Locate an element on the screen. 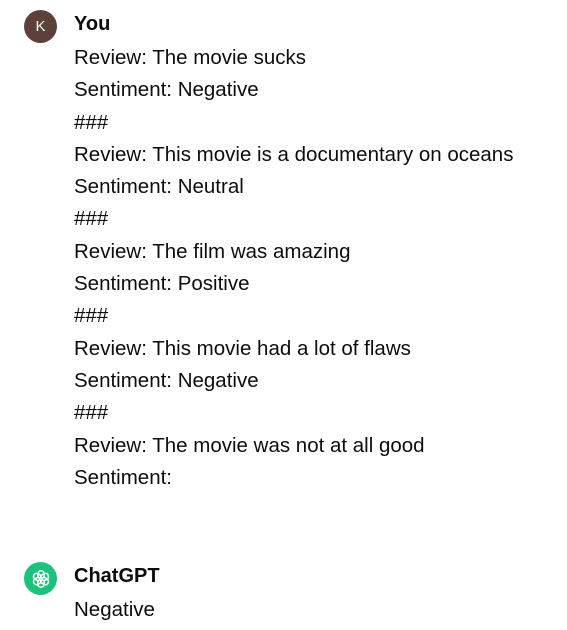 The width and height of the screenshot is (567, 630). user-author-name: You is located at coordinates (92, 24).